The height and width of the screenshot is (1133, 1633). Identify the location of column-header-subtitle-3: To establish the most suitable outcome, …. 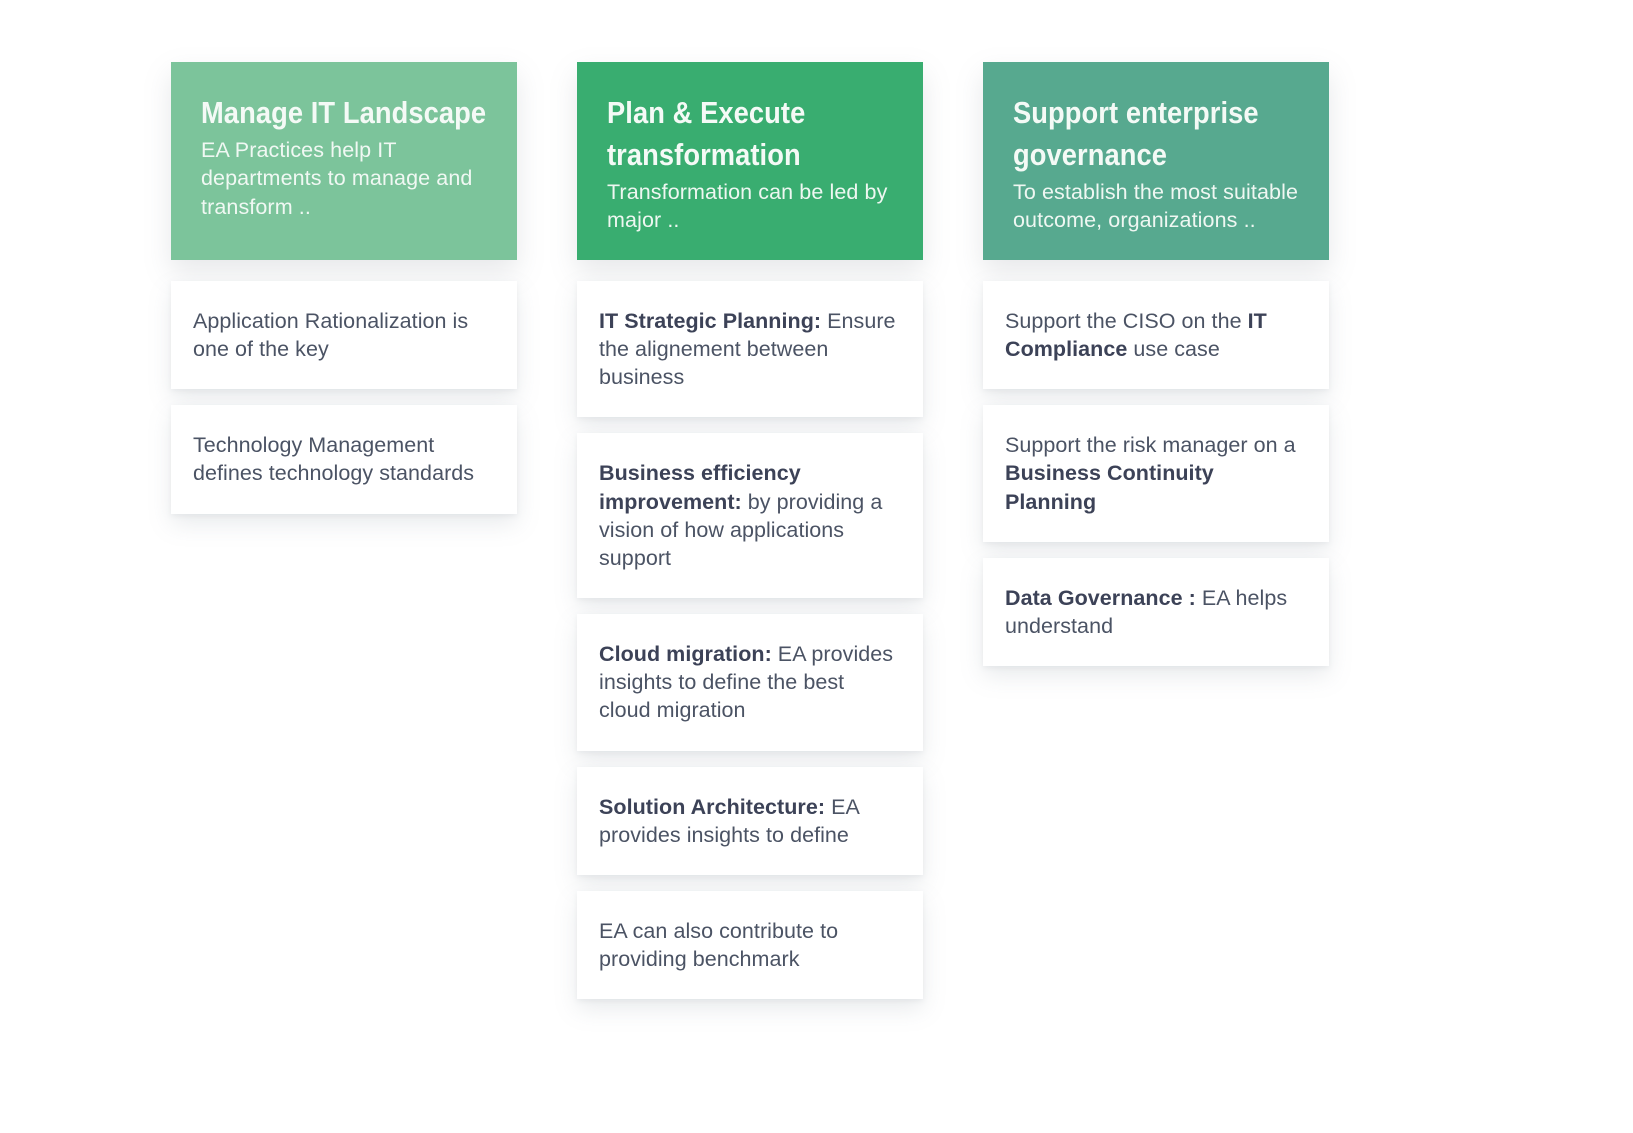
(1156, 206).